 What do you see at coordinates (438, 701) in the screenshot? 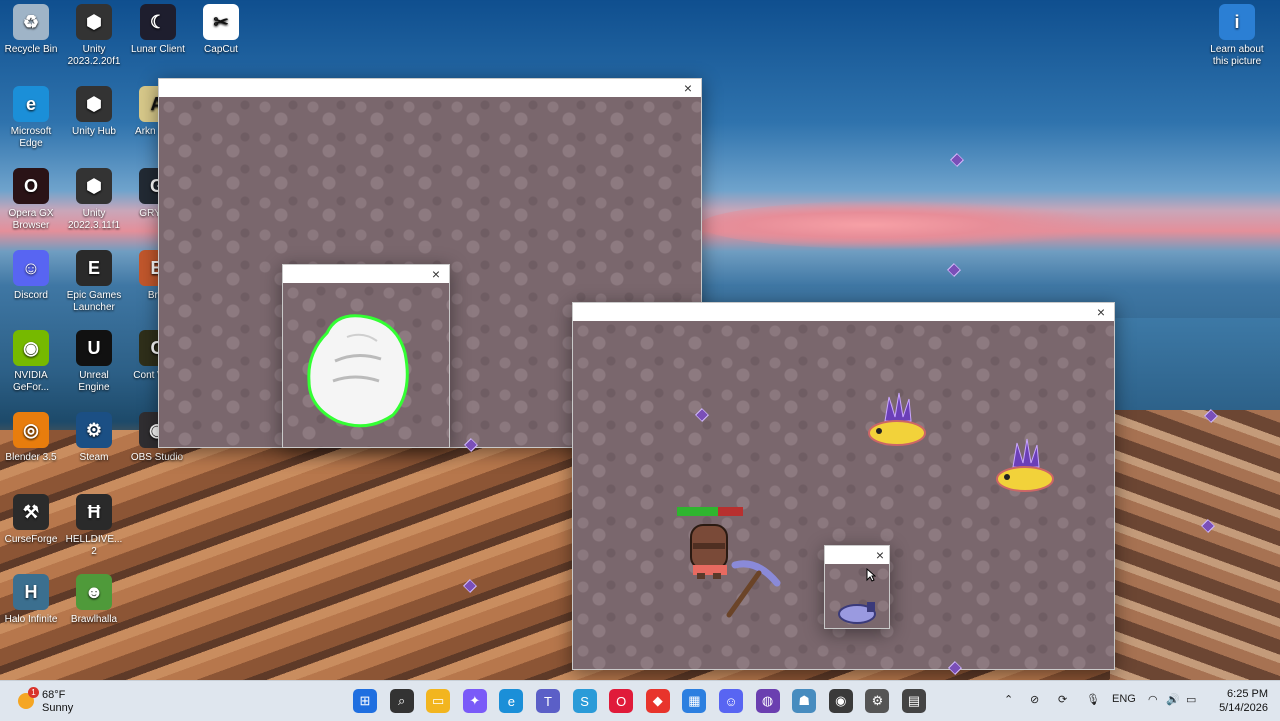
I see `file-explorer-icon: ▭` at bounding box center [438, 701].